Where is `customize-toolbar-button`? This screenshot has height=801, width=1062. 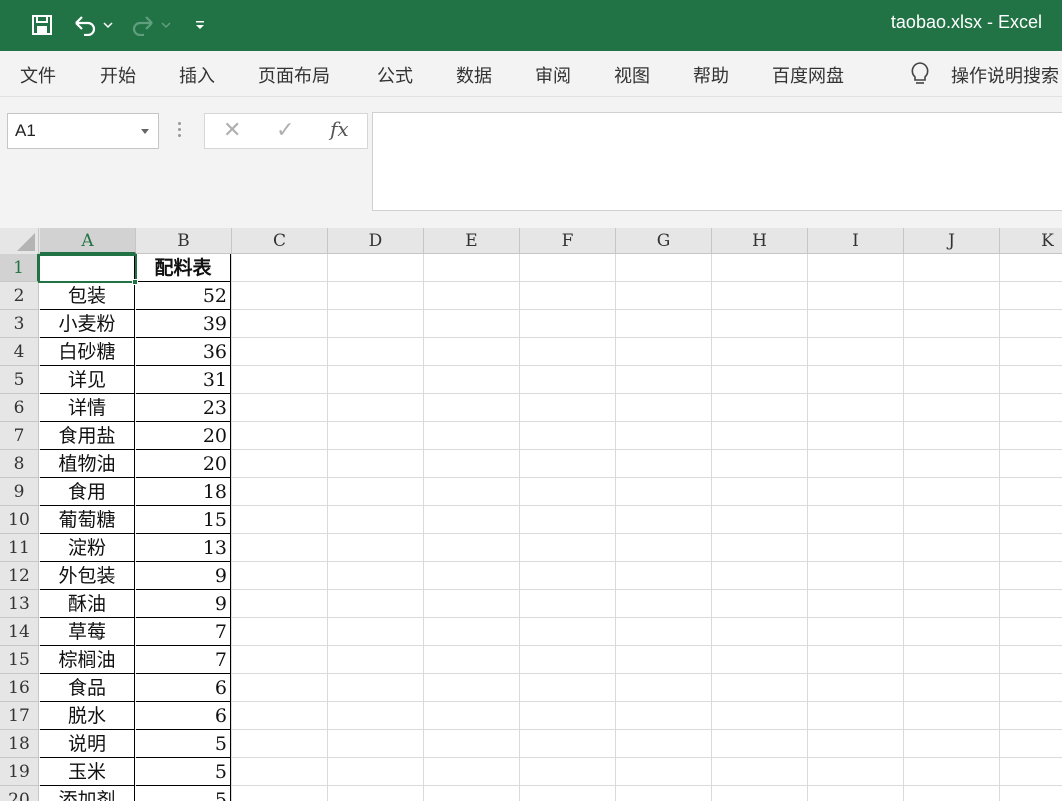
customize-toolbar-button is located at coordinates (200, 25).